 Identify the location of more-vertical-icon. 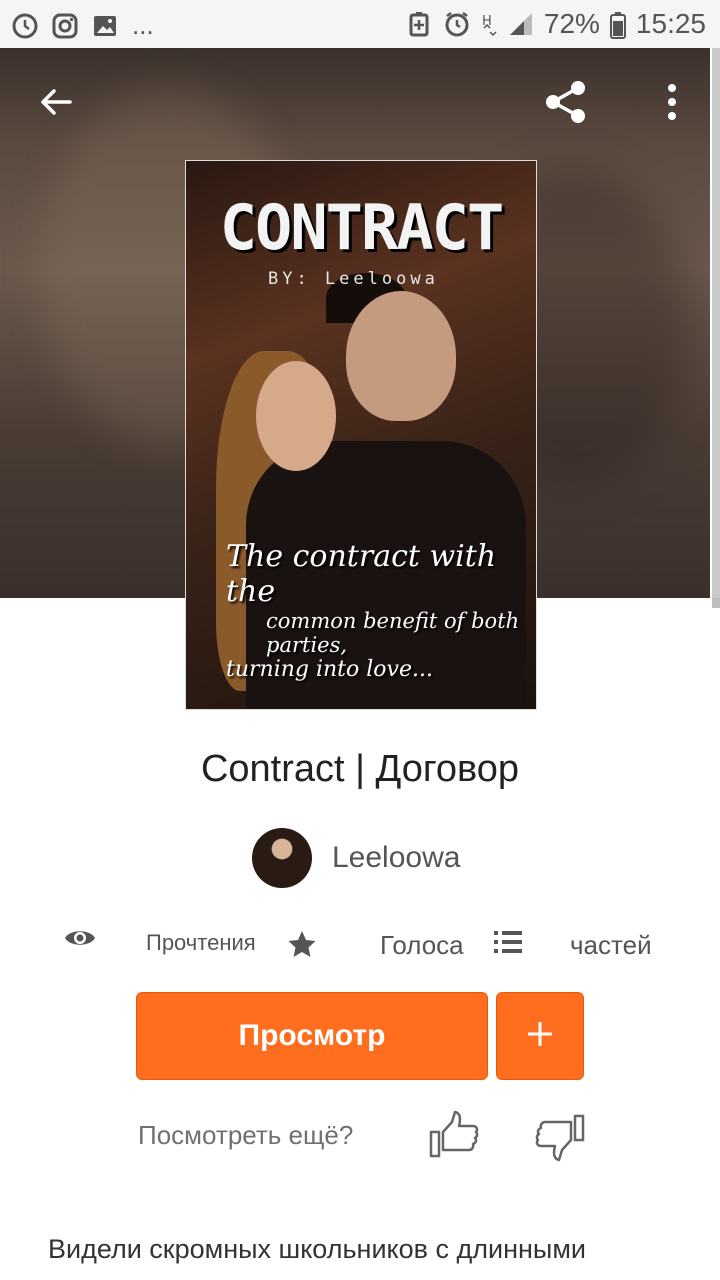
(672, 104).